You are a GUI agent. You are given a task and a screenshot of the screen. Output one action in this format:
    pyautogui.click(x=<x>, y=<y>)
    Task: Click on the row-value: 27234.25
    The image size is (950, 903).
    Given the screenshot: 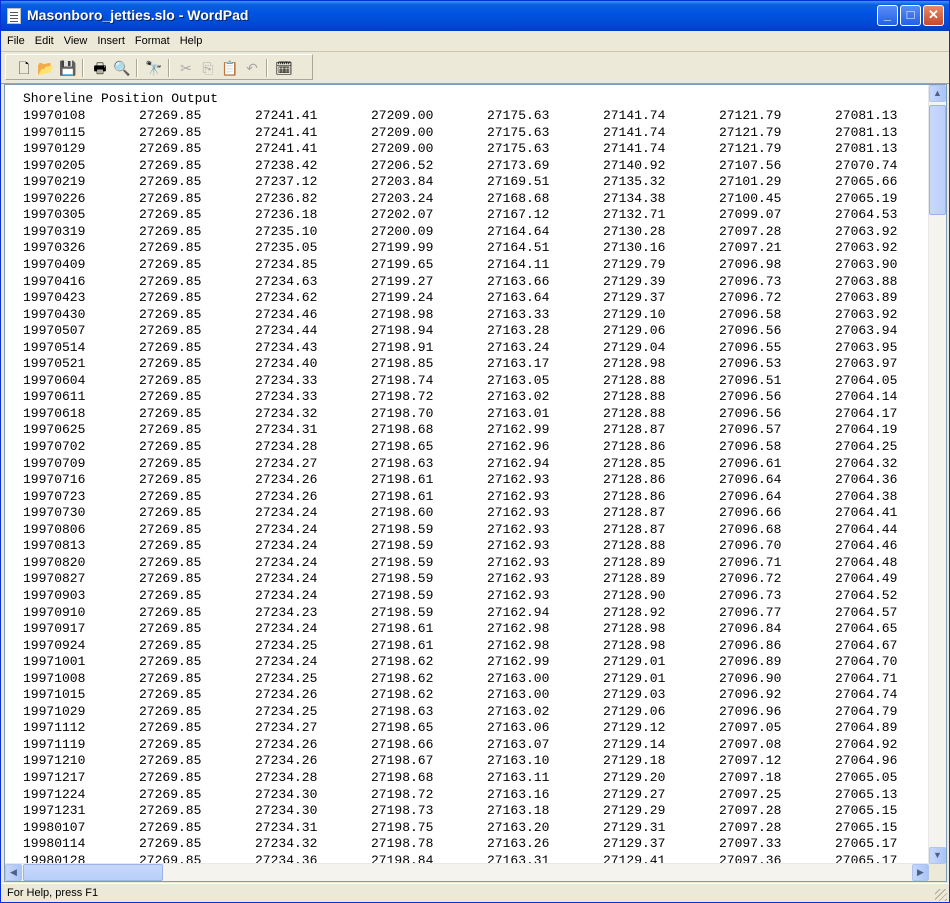 What is the action you would take?
    pyautogui.click(x=286, y=678)
    